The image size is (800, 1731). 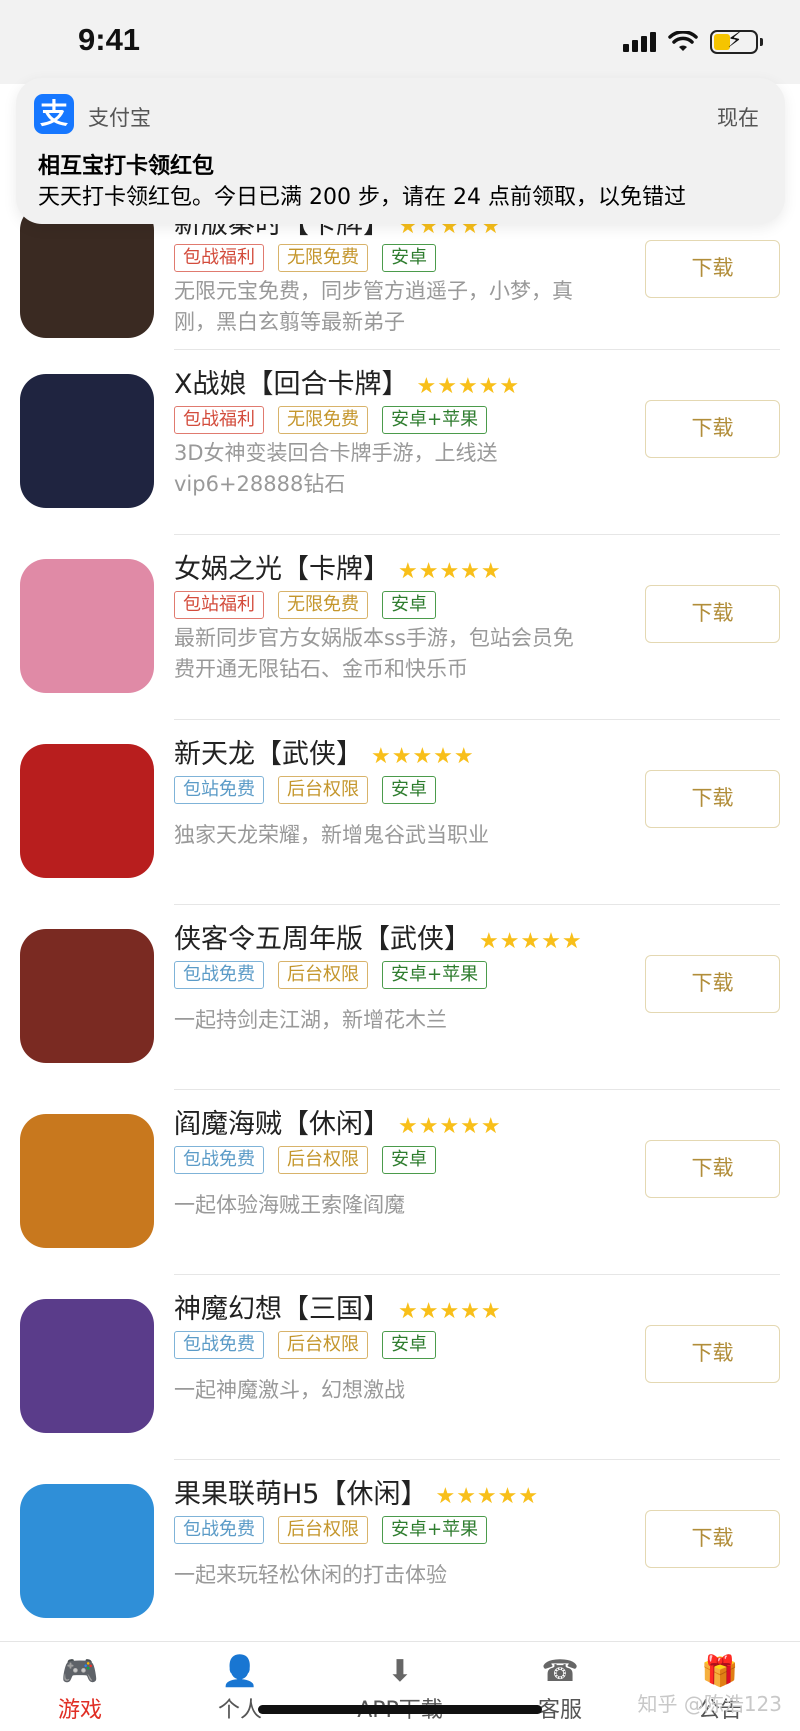 I want to click on game-name: 侠客令五周年版【武侠】, so click(x=322, y=939).